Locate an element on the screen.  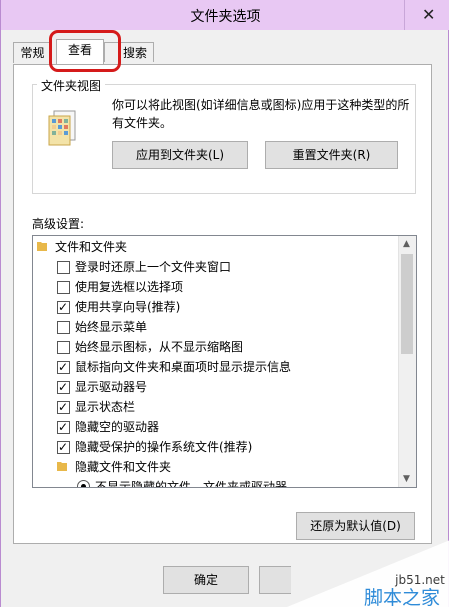
setting-label: 使用复选框以选择项 is located at coordinates (129, 287).